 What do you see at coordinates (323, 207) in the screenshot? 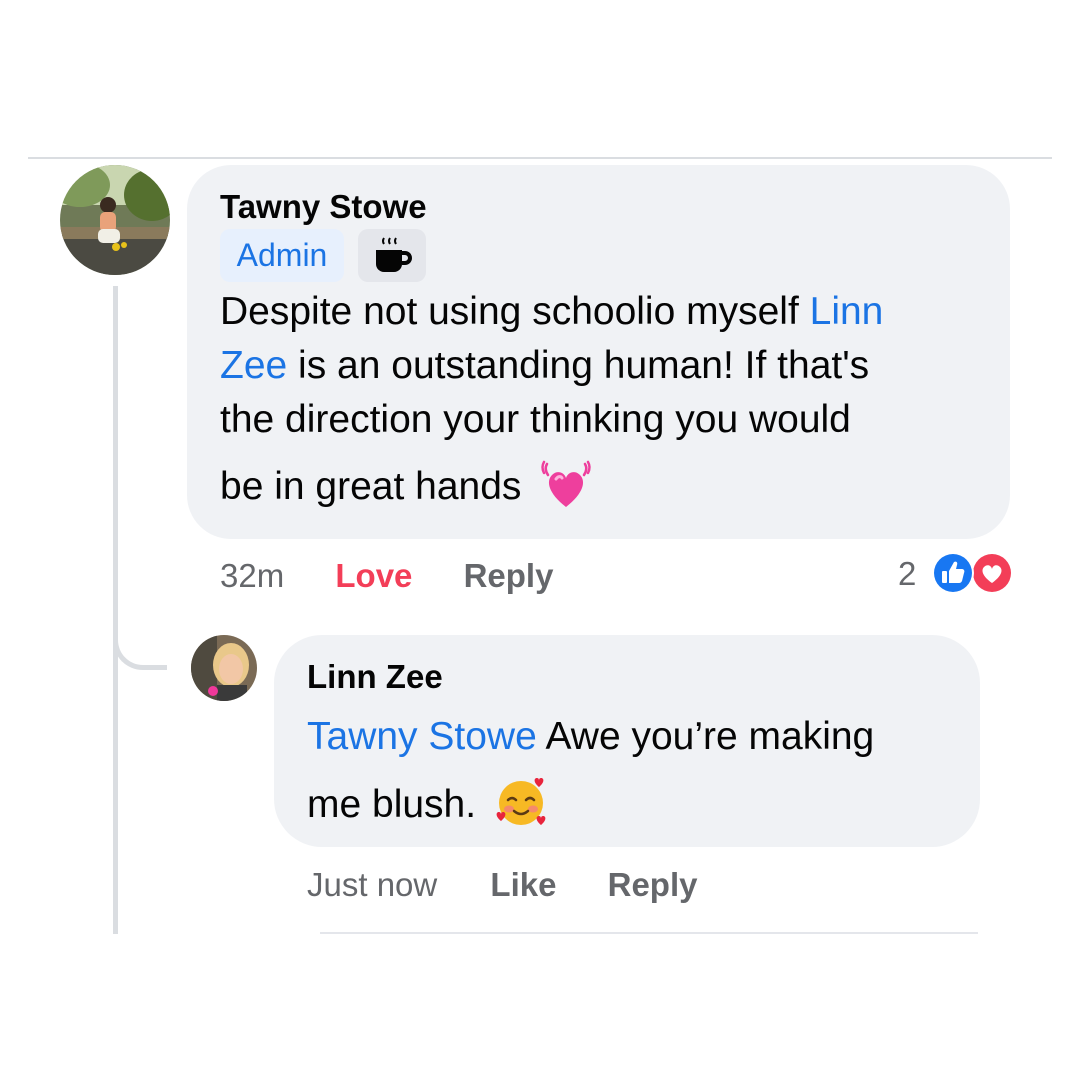
I see `comment-author-name: Tawny Stowe` at bounding box center [323, 207].